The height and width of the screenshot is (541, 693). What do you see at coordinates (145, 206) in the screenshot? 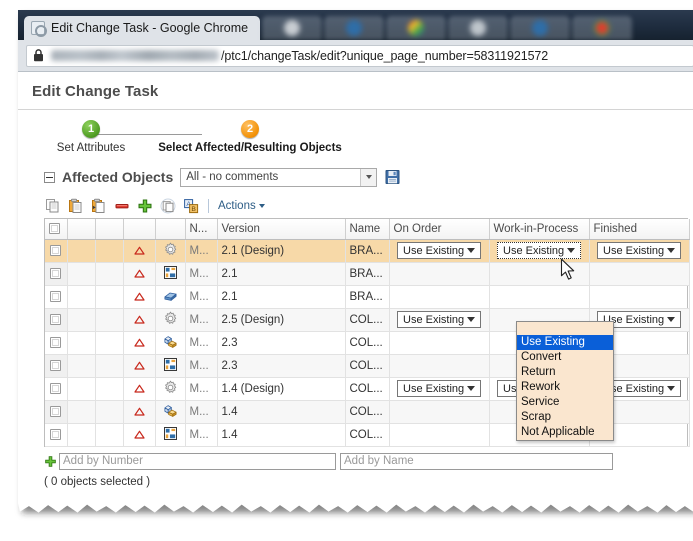
I see `add-icon` at bounding box center [145, 206].